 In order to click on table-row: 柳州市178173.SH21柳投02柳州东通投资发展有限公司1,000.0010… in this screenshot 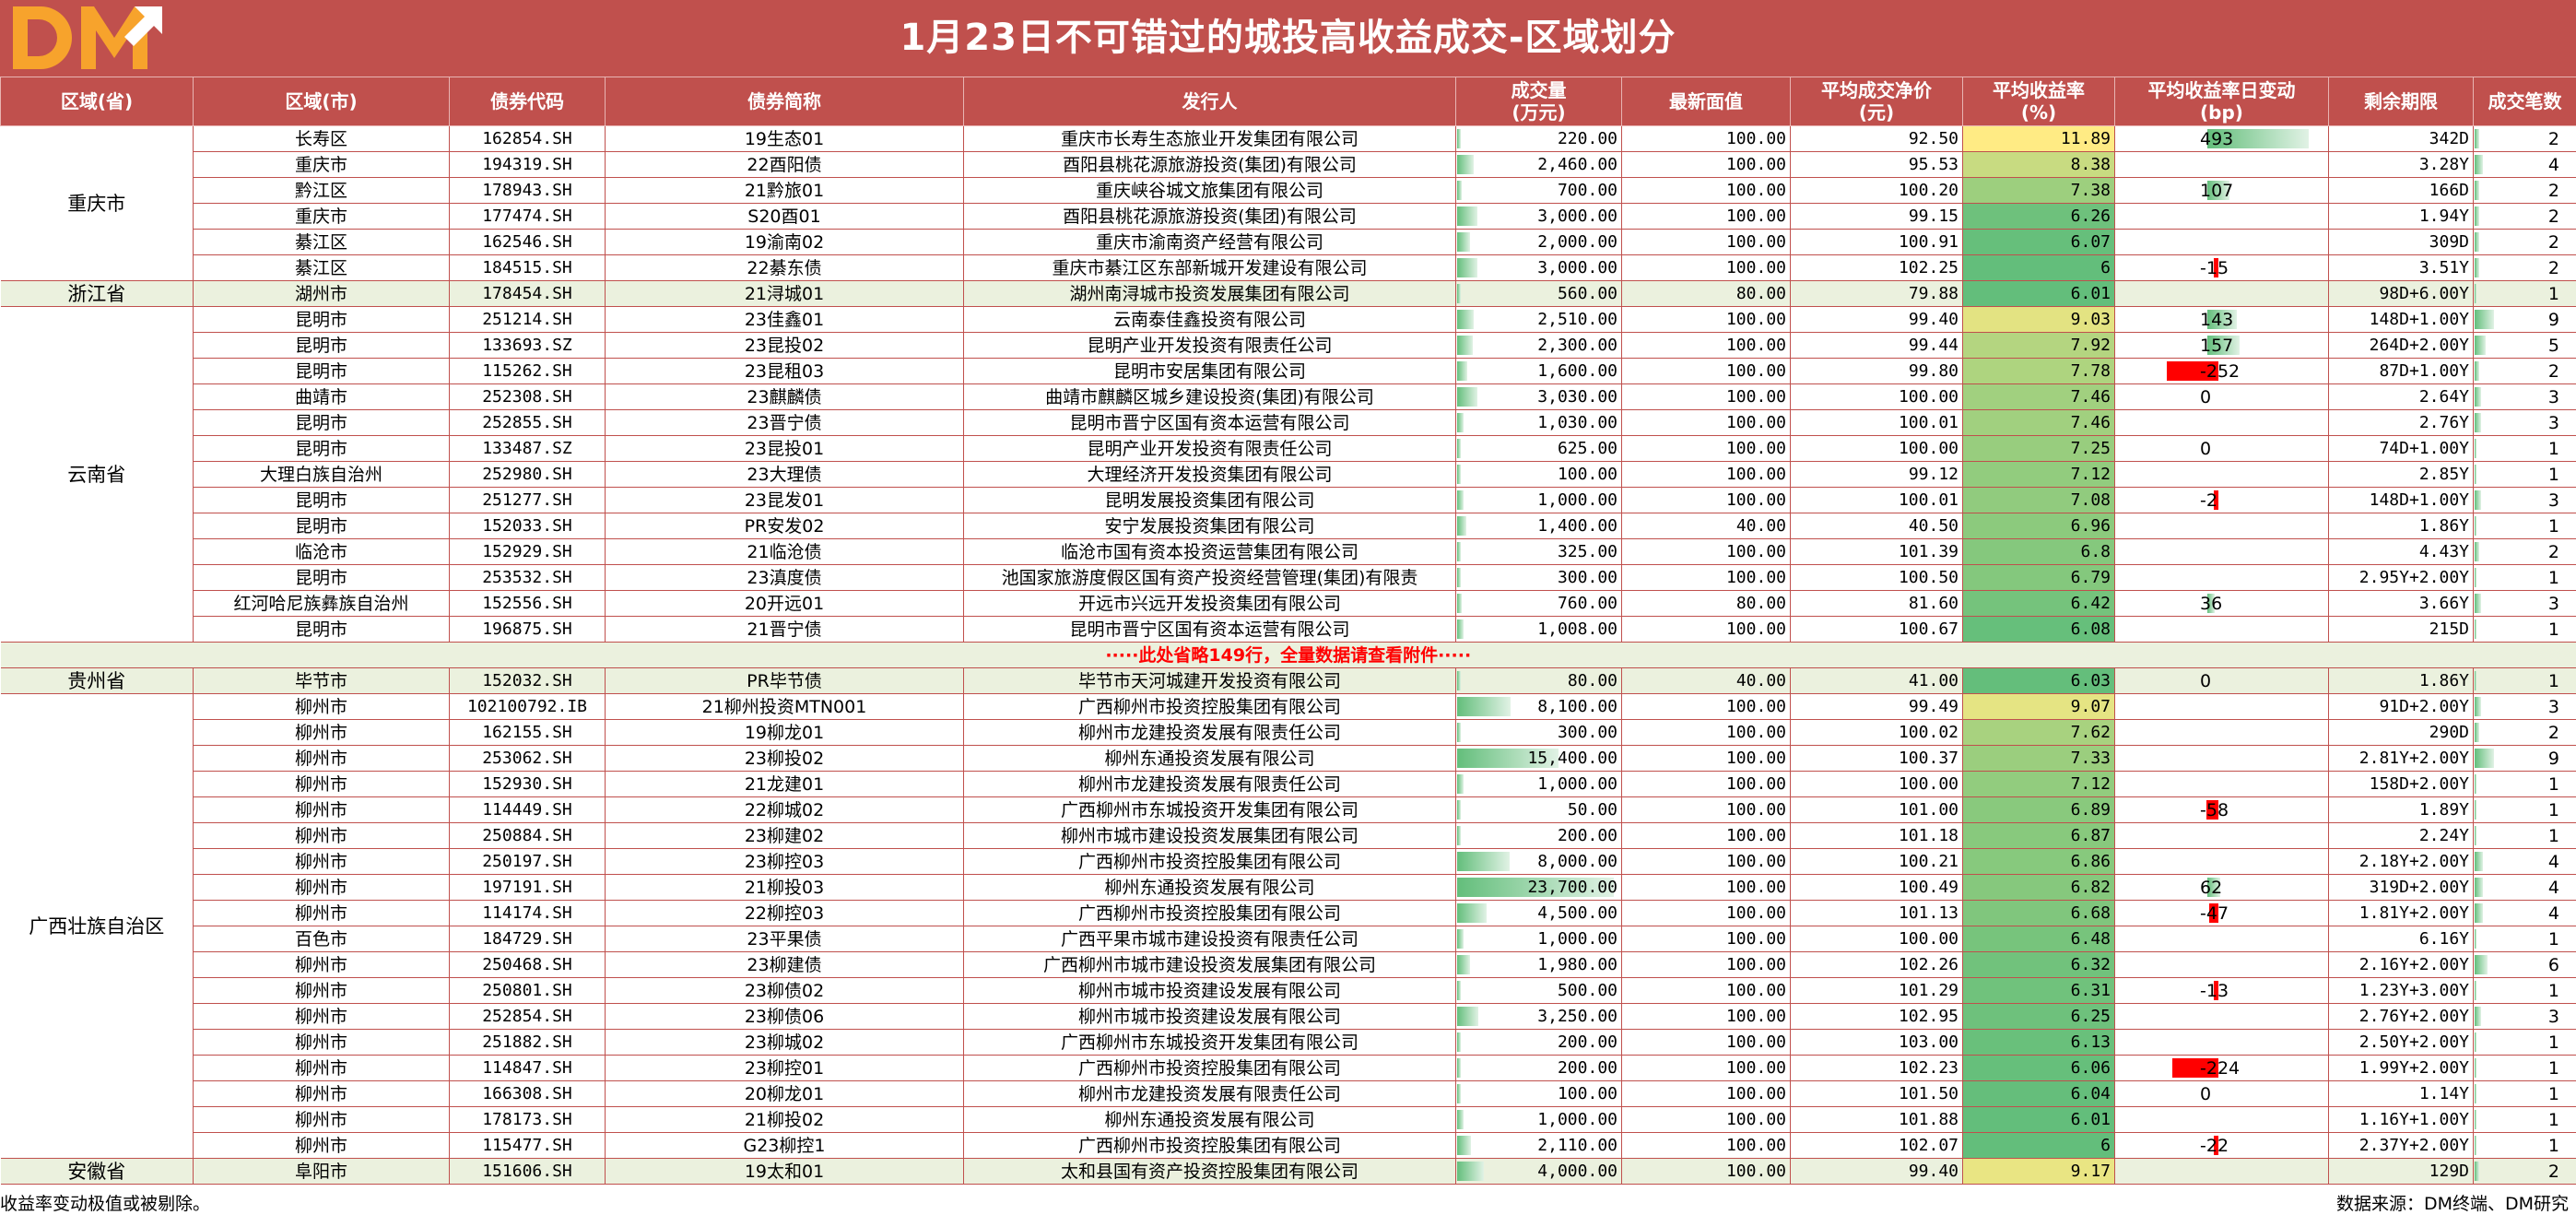, I will do `click(1288, 1120)`.